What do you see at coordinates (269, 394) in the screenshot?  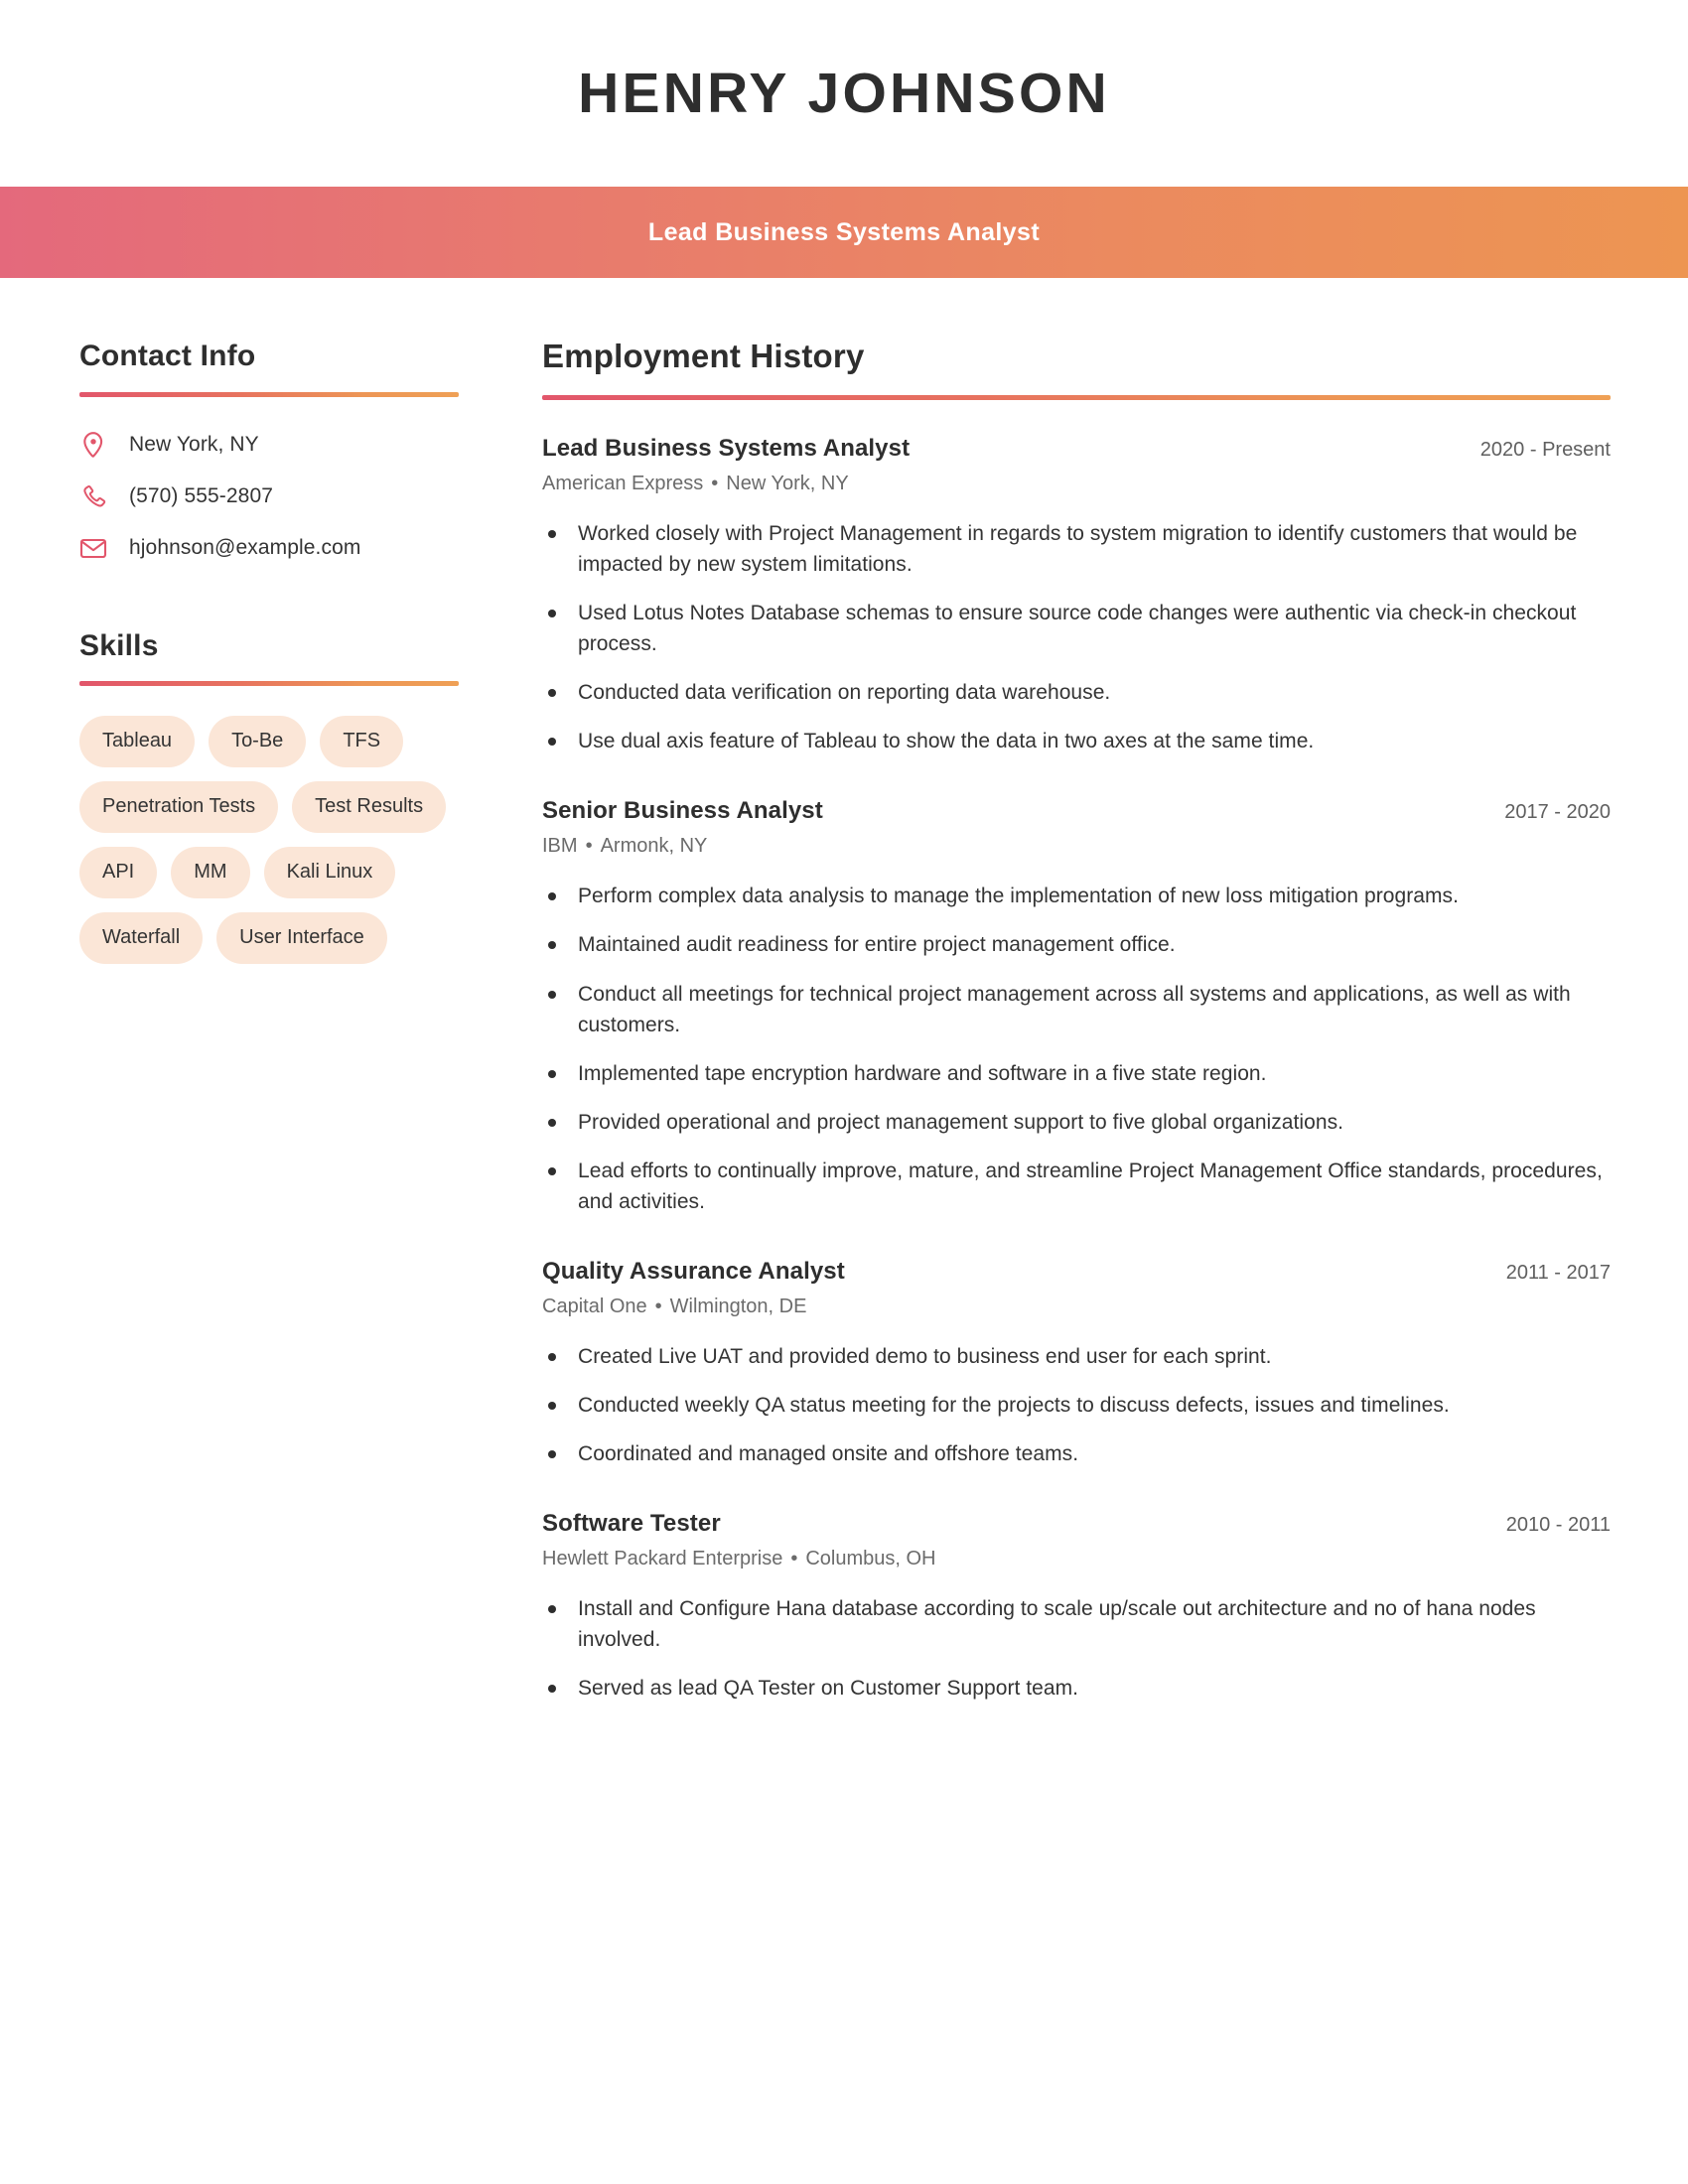 I see `contact-heading-divider` at bounding box center [269, 394].